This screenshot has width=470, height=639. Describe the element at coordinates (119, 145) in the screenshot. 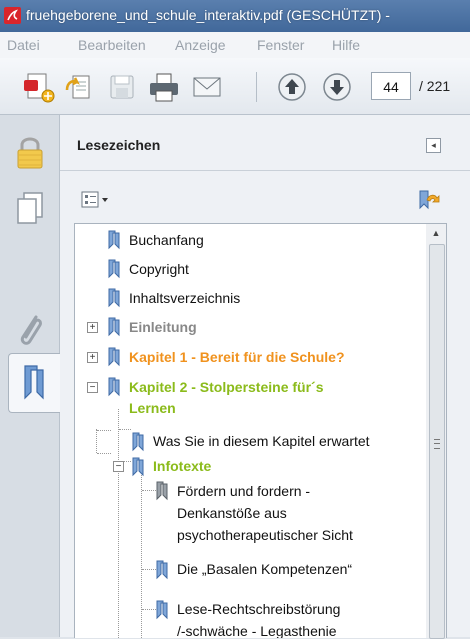

I see `panel-title: Lesezeichen` at that location.